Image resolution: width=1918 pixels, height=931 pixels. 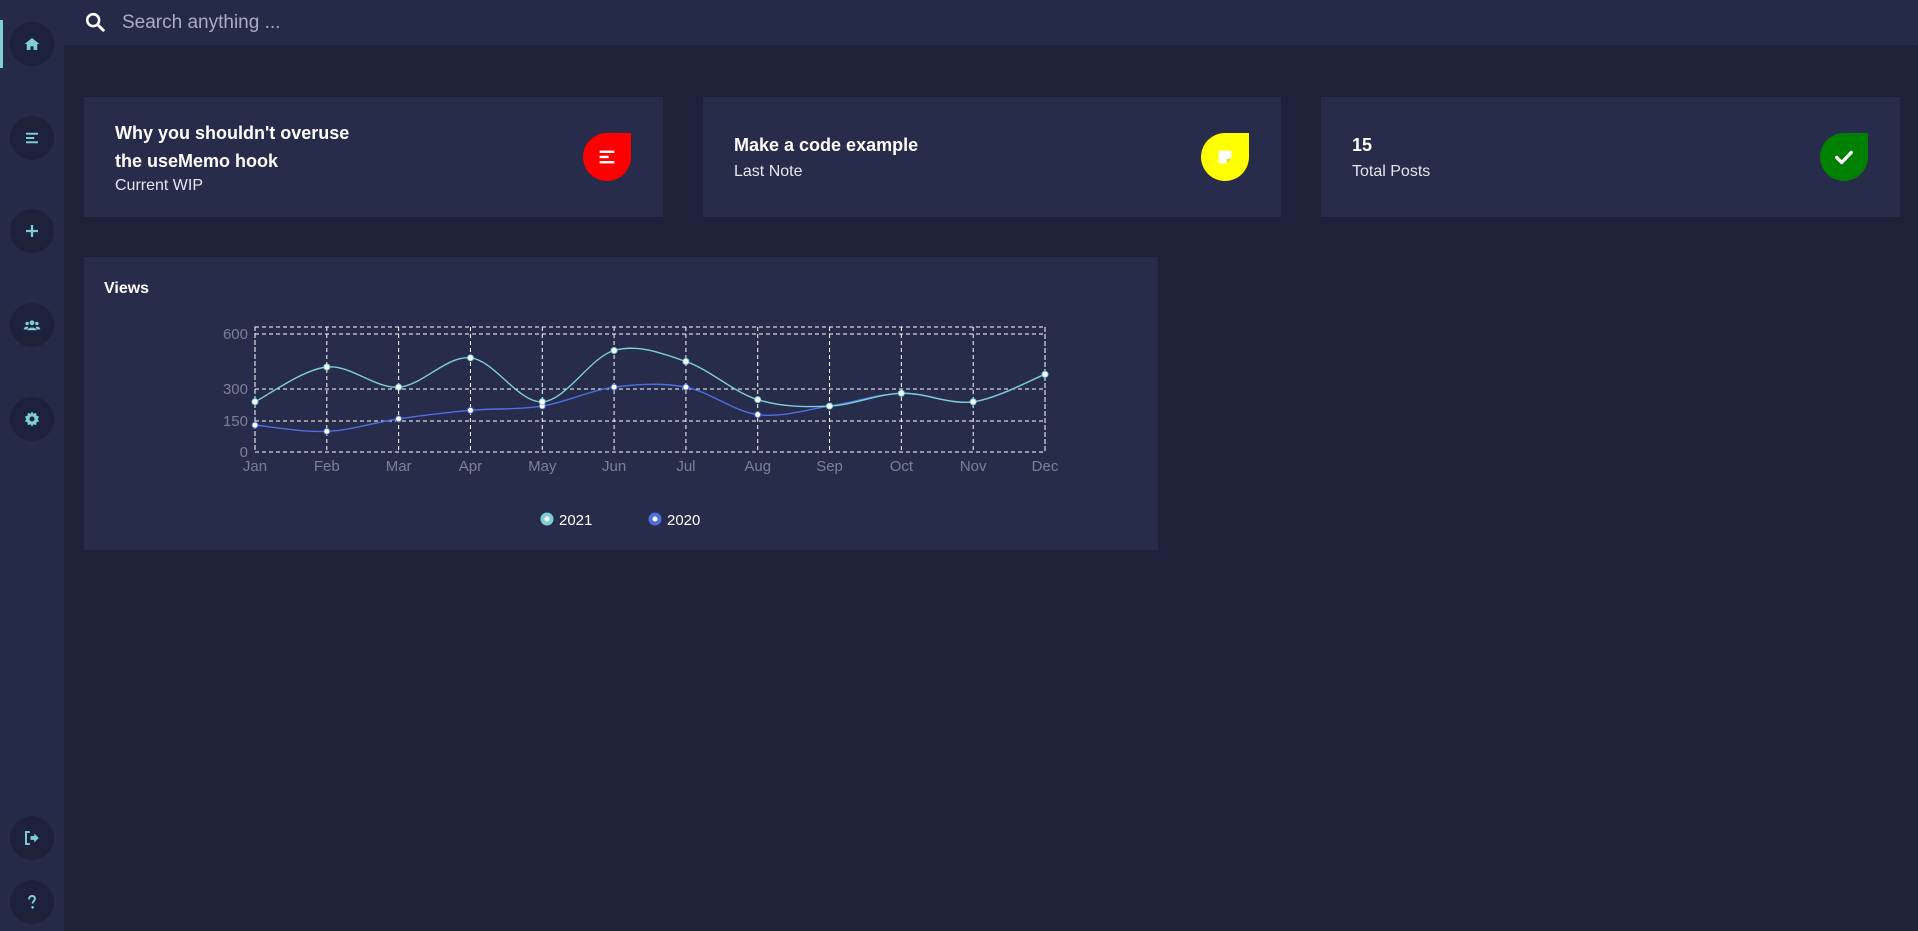 I want to click on check-icon, so click(x=1844, y=157).